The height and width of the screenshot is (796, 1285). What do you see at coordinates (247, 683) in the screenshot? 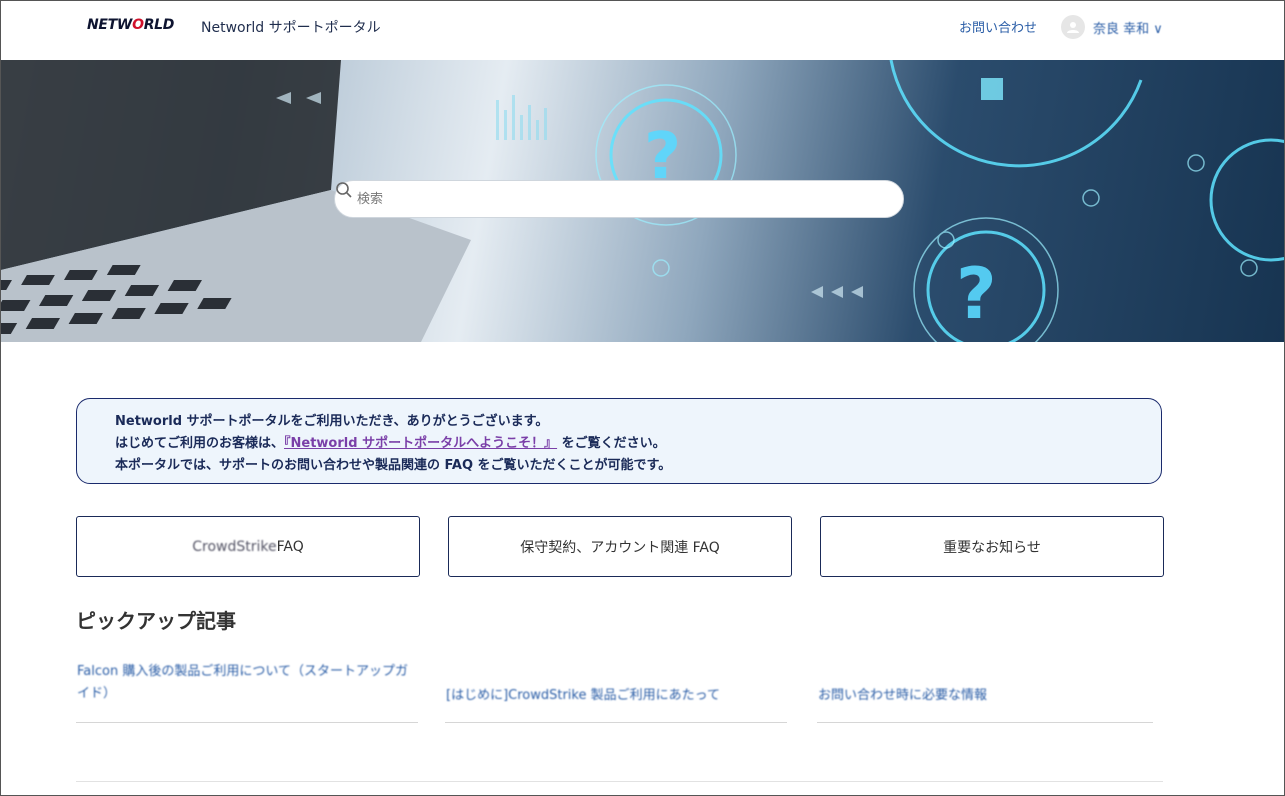
I see `pickup-article-1: Falcon 購入後の製品ご利用について（スタートアップガイド）` at bounding box center [247, 683].